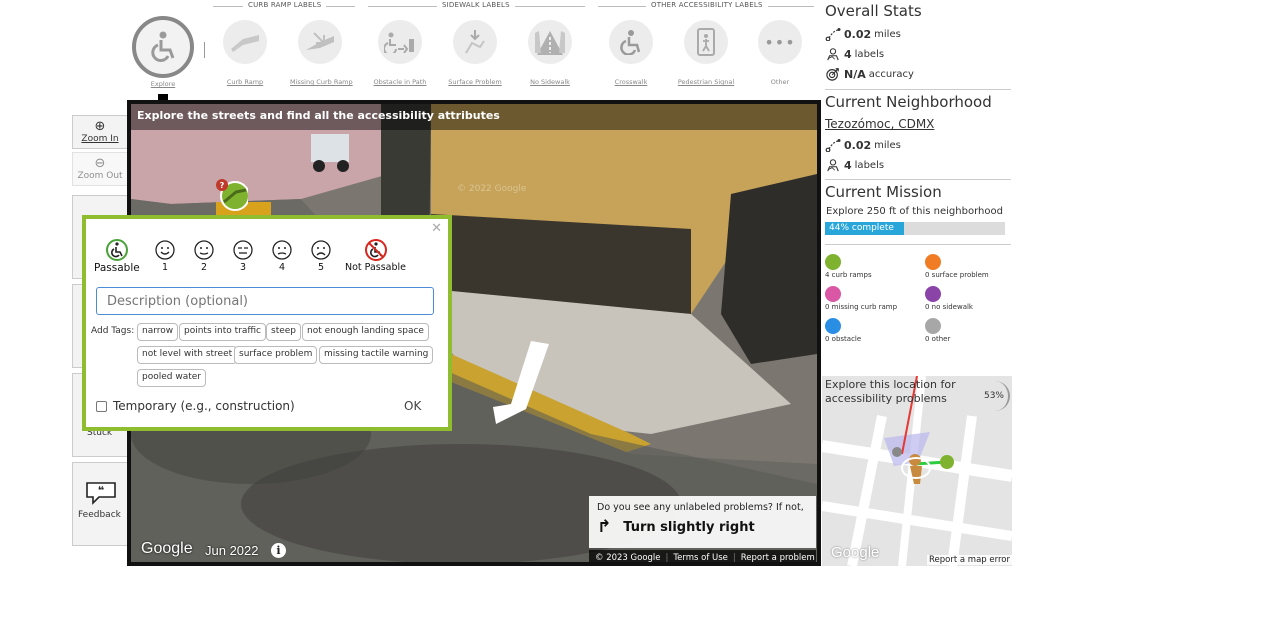  What do you see at coordinates (855, 552) in the screenshot?
I see `minimap-google-logo: Google` at bounding box center [855, 552].